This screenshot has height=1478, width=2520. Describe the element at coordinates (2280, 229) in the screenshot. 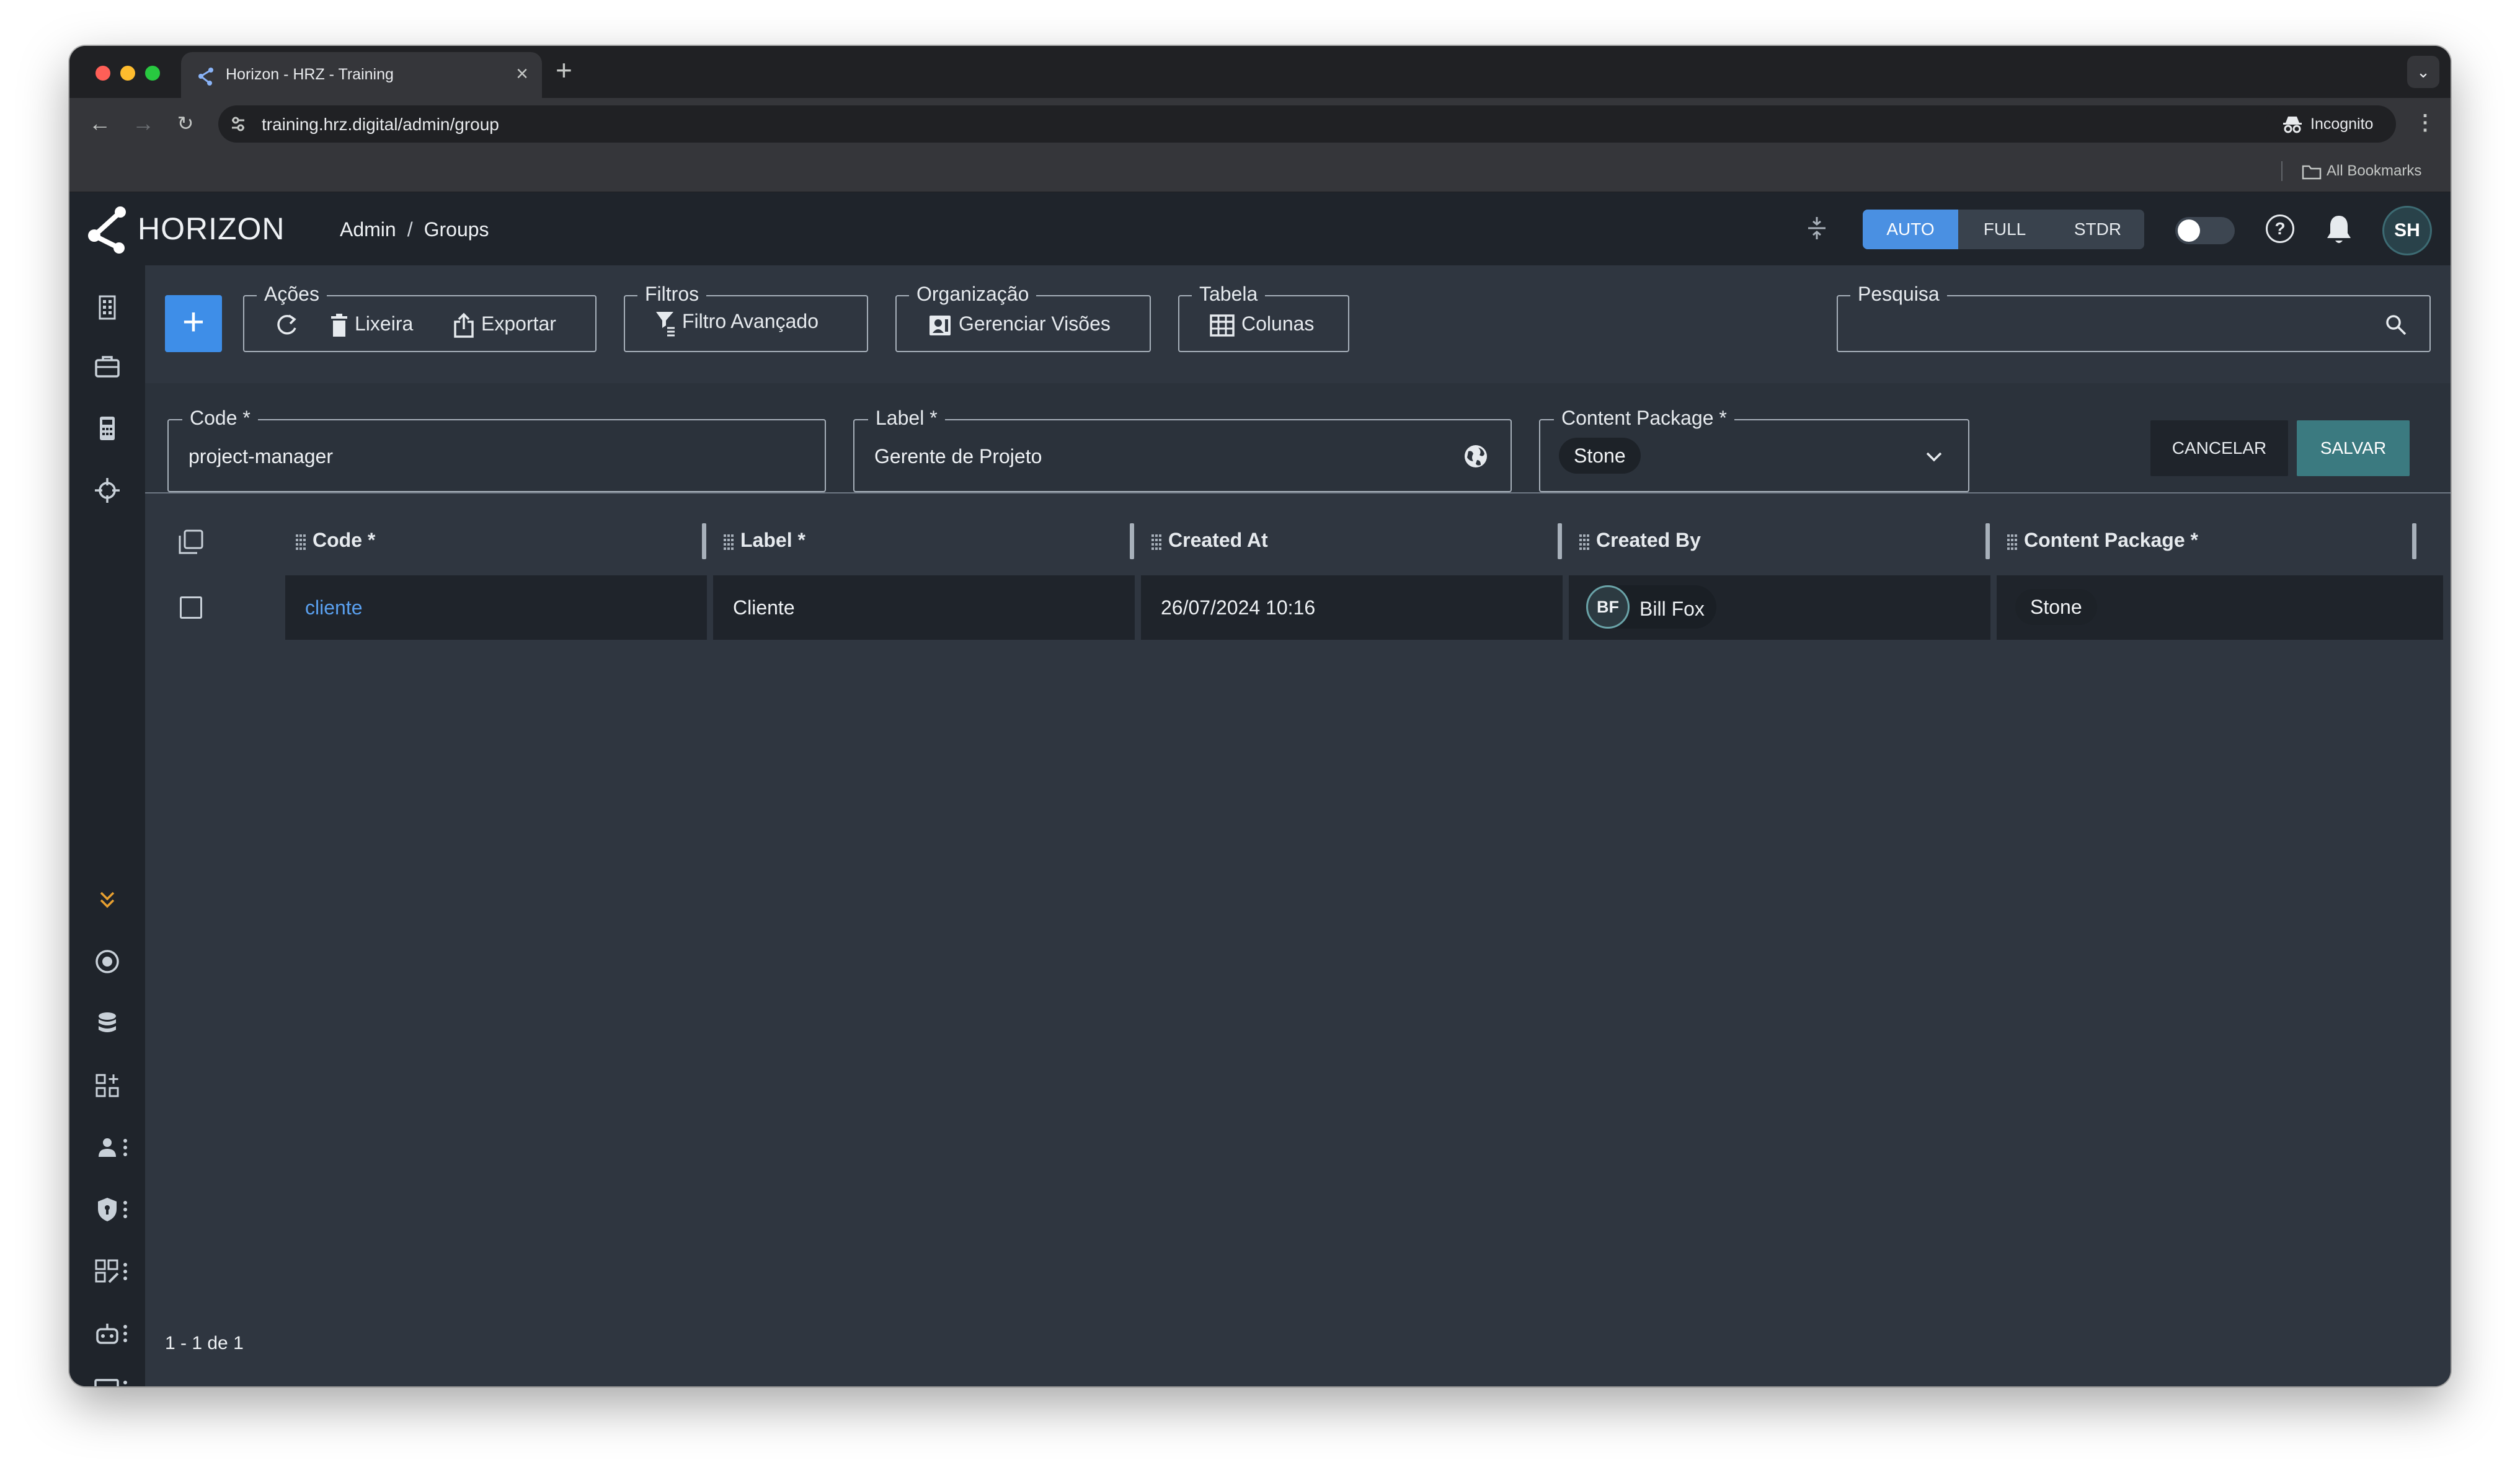

I see `help-icon: ?` at that location.